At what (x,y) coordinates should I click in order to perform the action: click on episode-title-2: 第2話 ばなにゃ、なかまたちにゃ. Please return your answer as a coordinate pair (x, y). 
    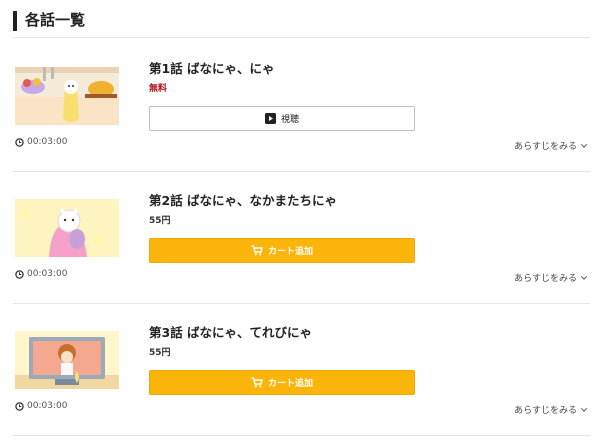
    Looking at the image, I should click on (243, 199).